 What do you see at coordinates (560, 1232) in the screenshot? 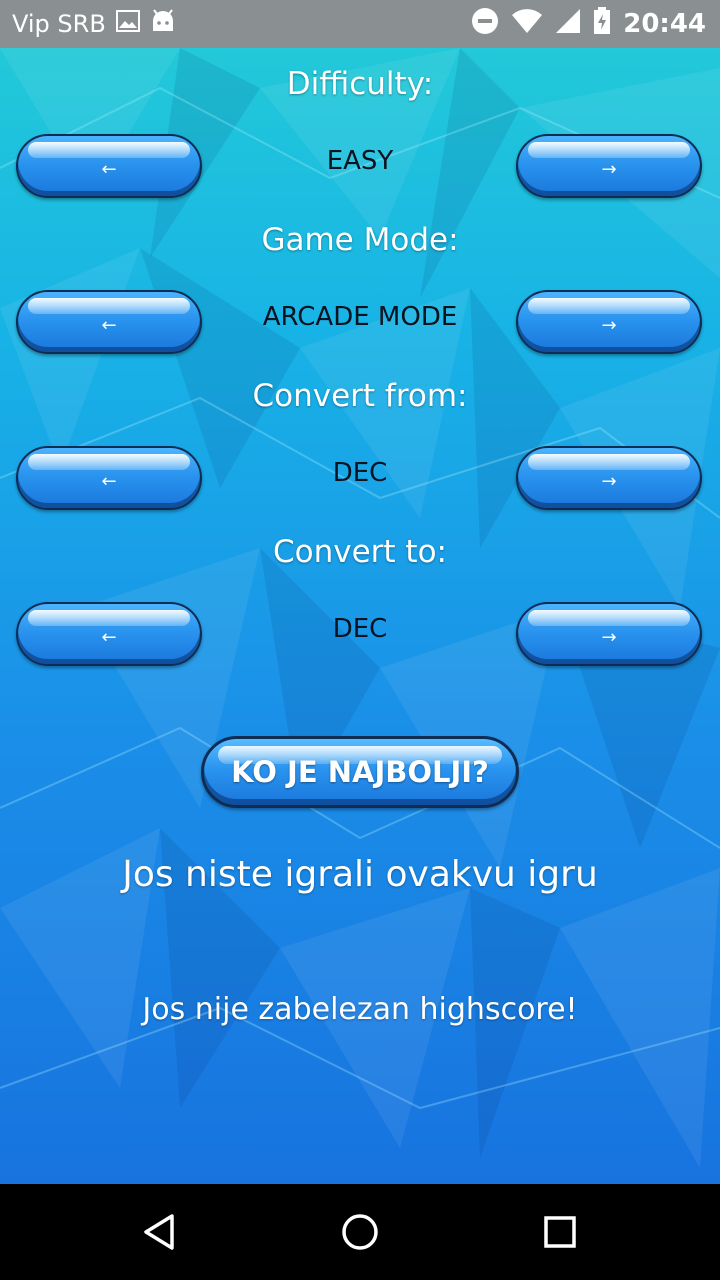
I see `recents-icon` at bounding box center [560, 1232].